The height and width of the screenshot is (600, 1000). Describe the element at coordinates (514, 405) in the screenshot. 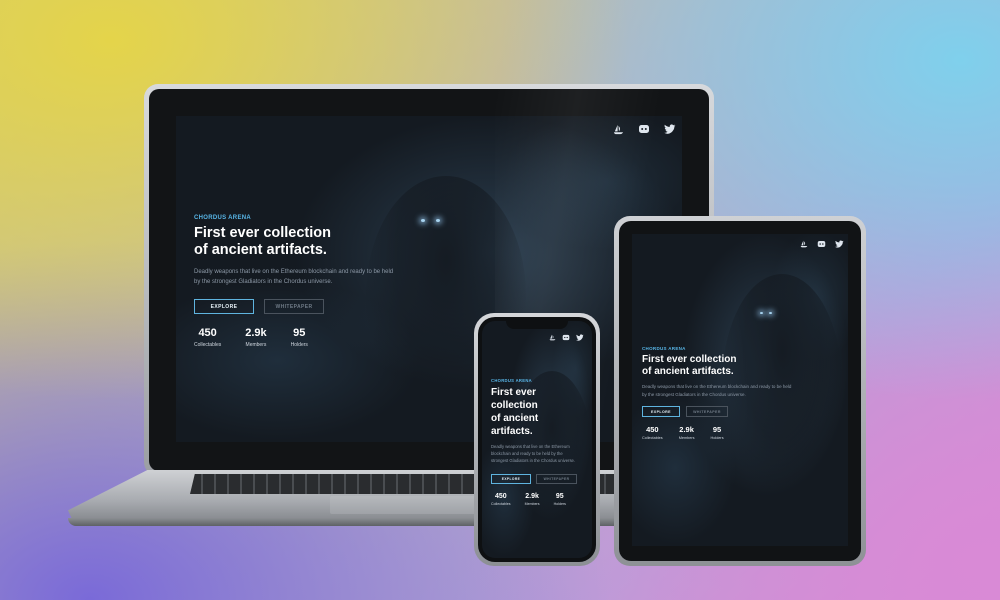

I see `hero-title-line: collection` at that location.